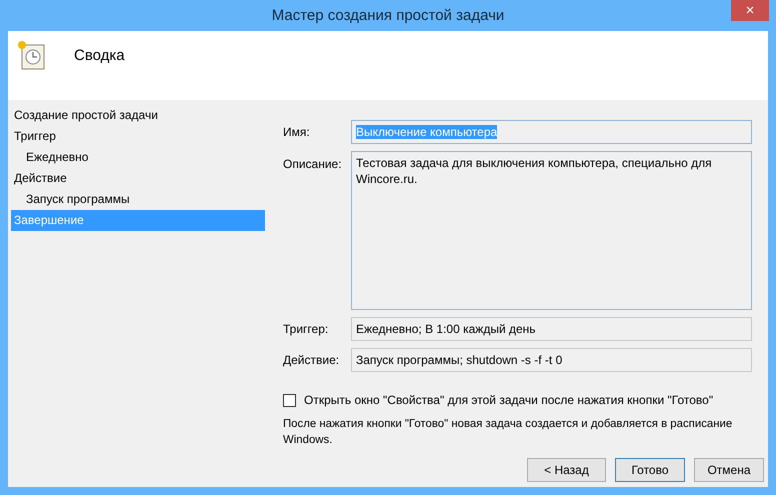  Describe the element at coordinates (138, 157) in the screenshot. I see `sidebar-item: Ежедневно` at that location.